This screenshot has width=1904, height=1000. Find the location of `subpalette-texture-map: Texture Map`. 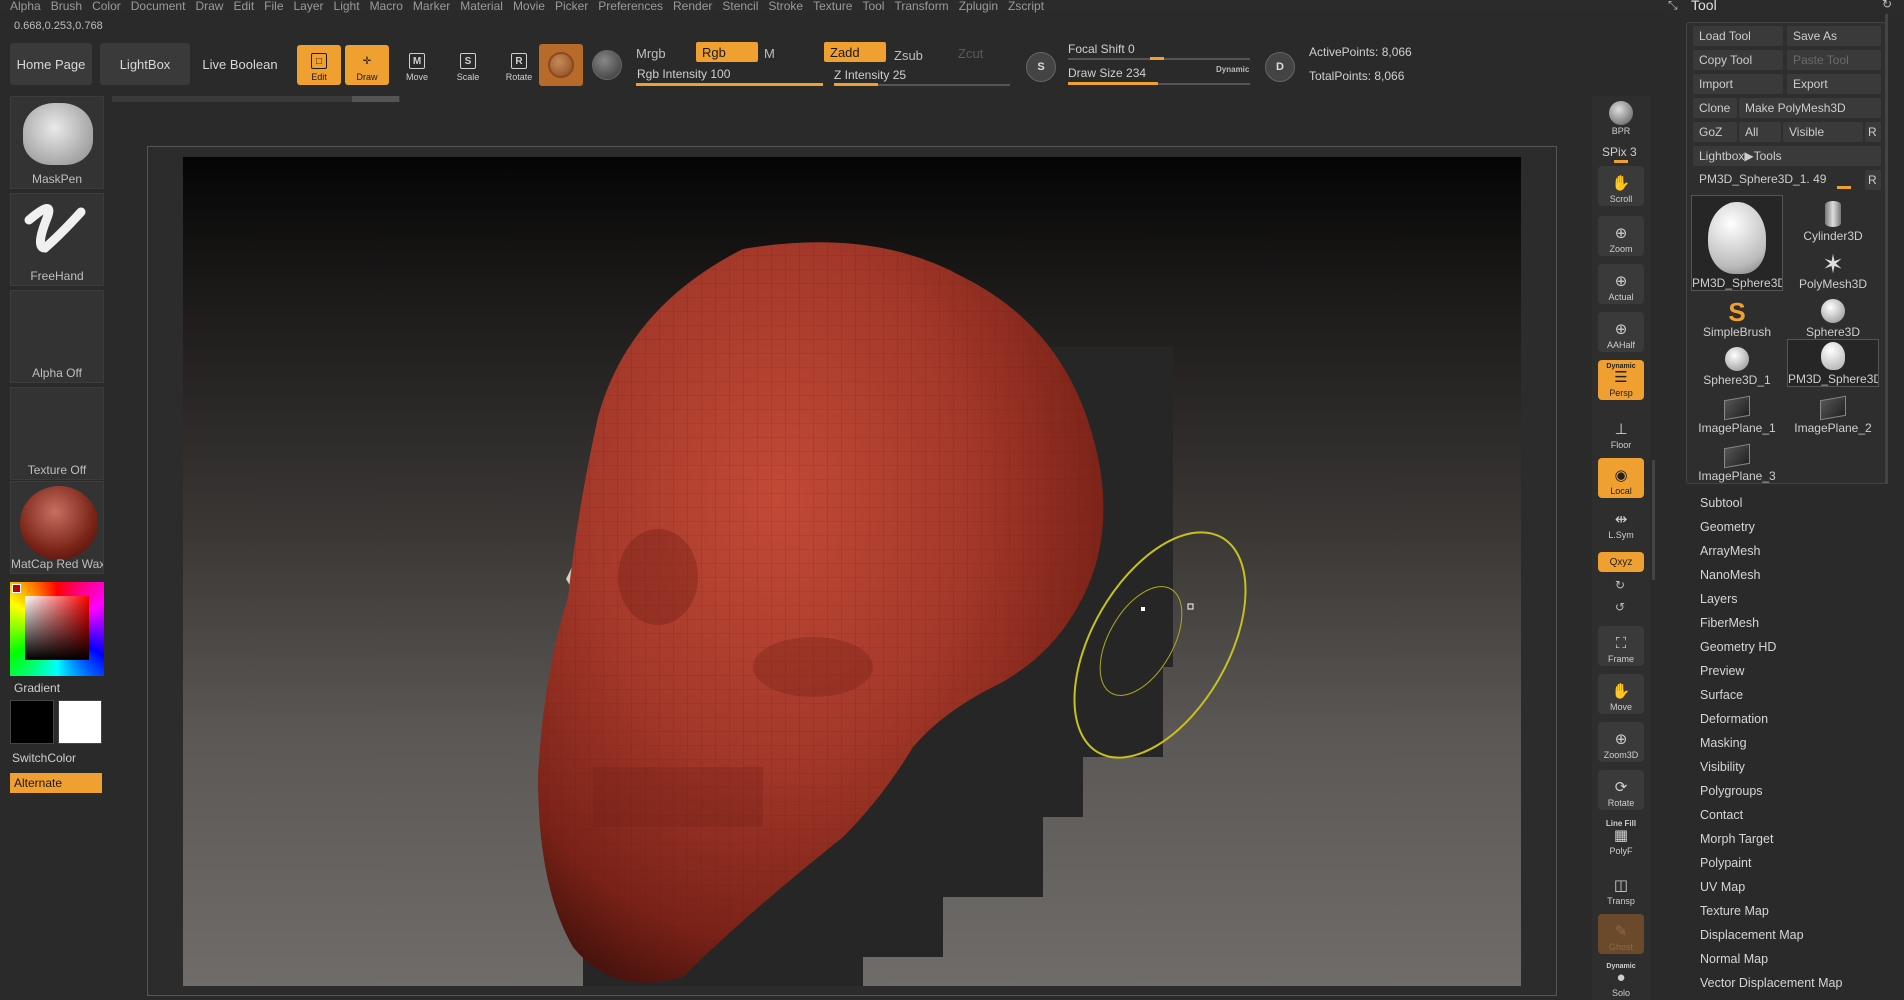

subpalette-texture-map: Texture Map is located at coordinates (1734, 911).